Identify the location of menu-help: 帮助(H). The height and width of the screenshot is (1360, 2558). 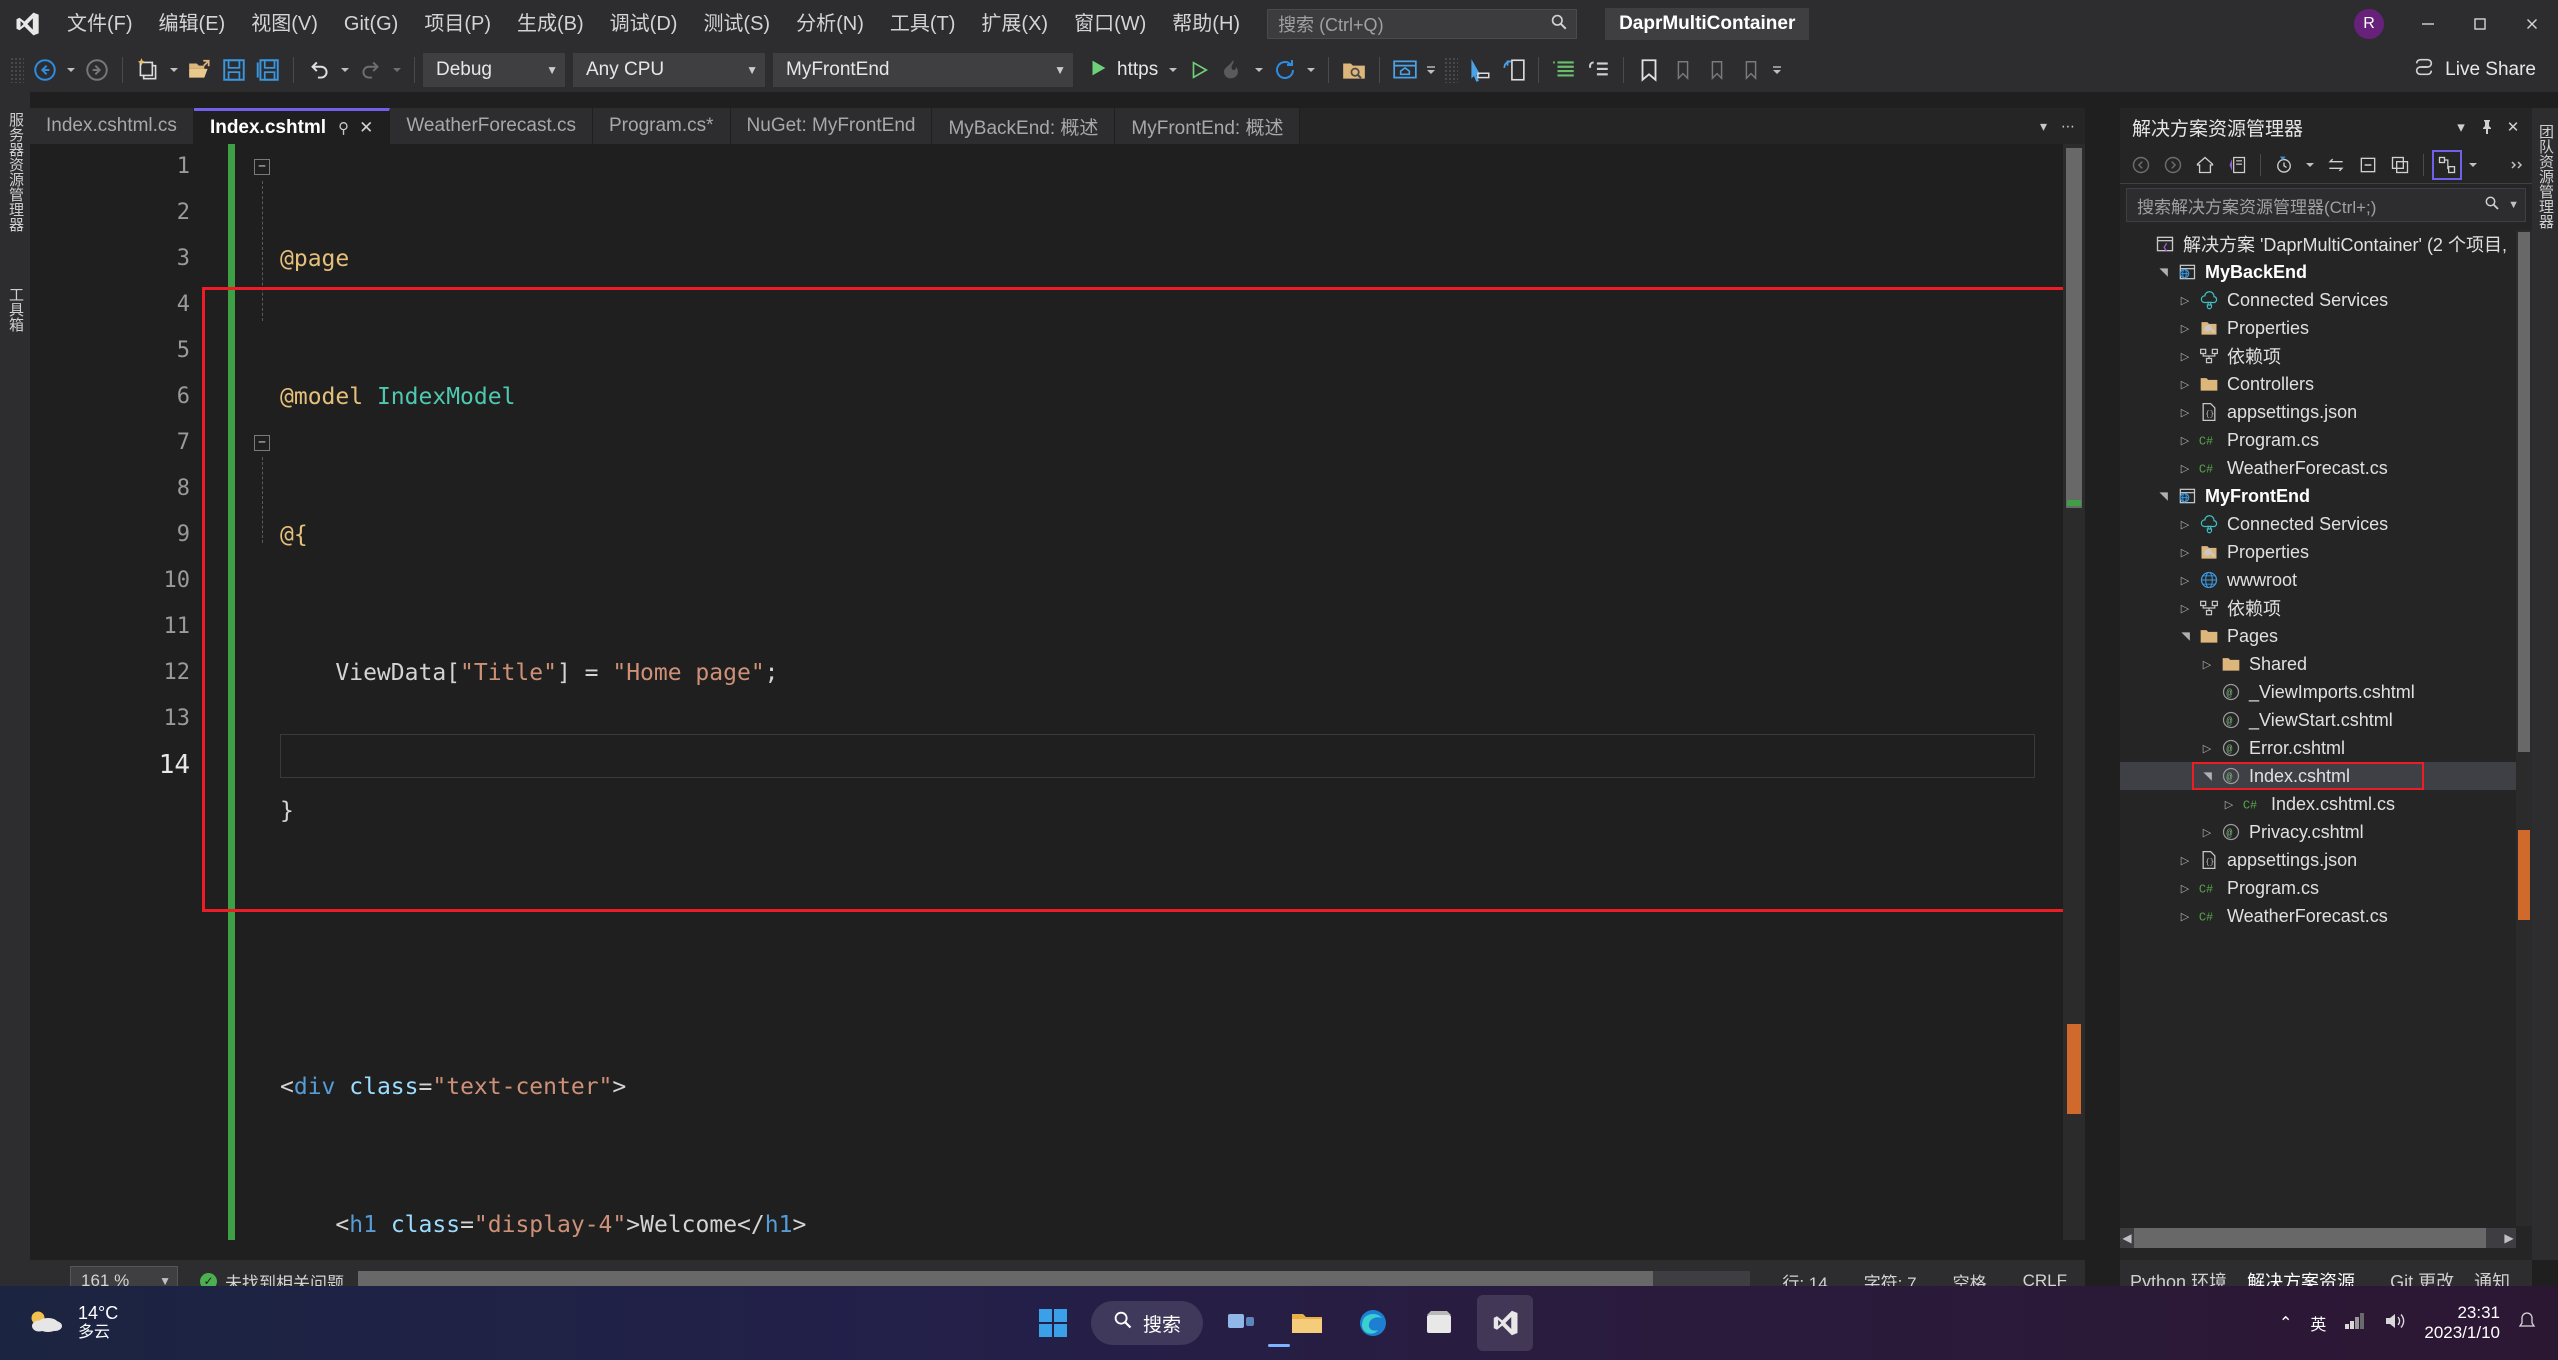
(1206, 24).